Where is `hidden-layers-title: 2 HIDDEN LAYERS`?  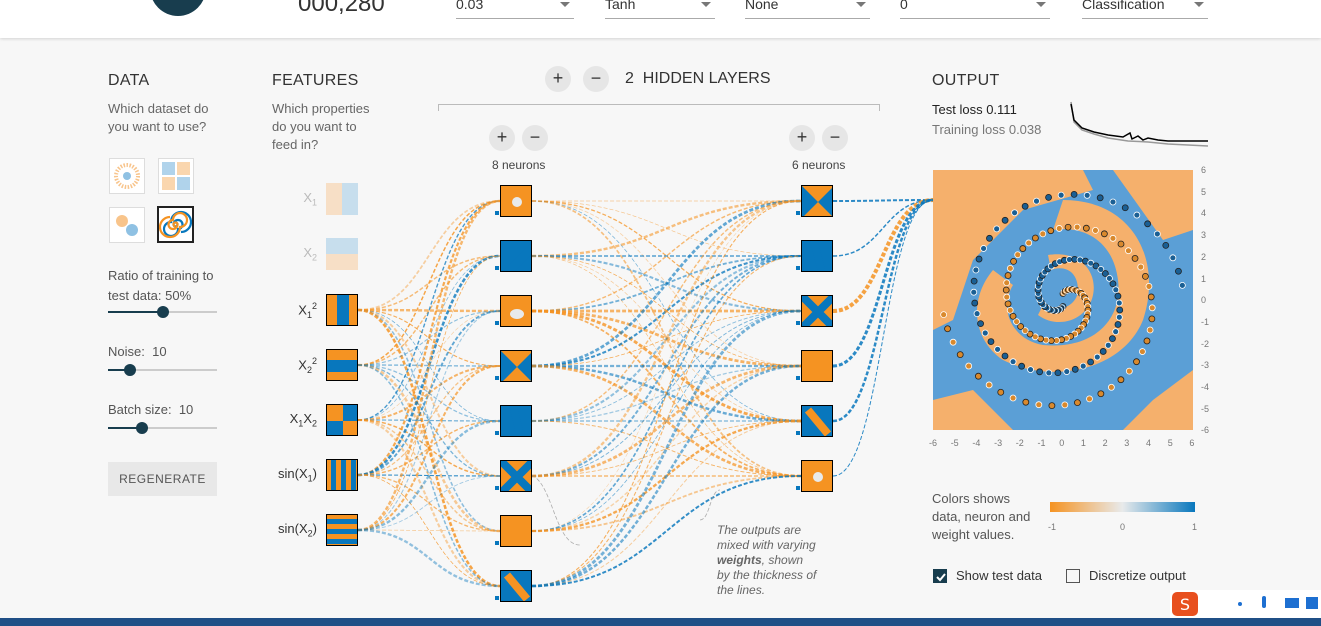
hidden-layers-title: 2 HIDDEN LAYERS is located at coordinates (698, 79).